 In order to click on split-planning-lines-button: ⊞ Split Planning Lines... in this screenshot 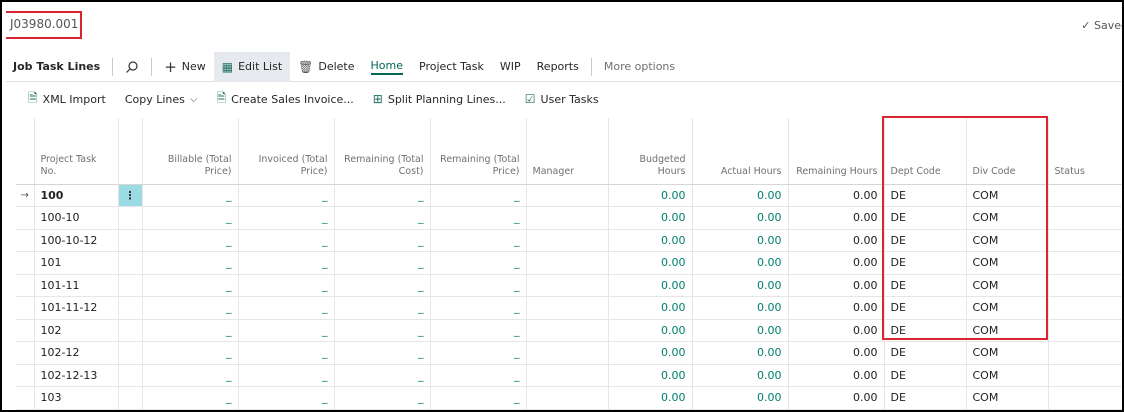, I will do `click(441, 99)`.